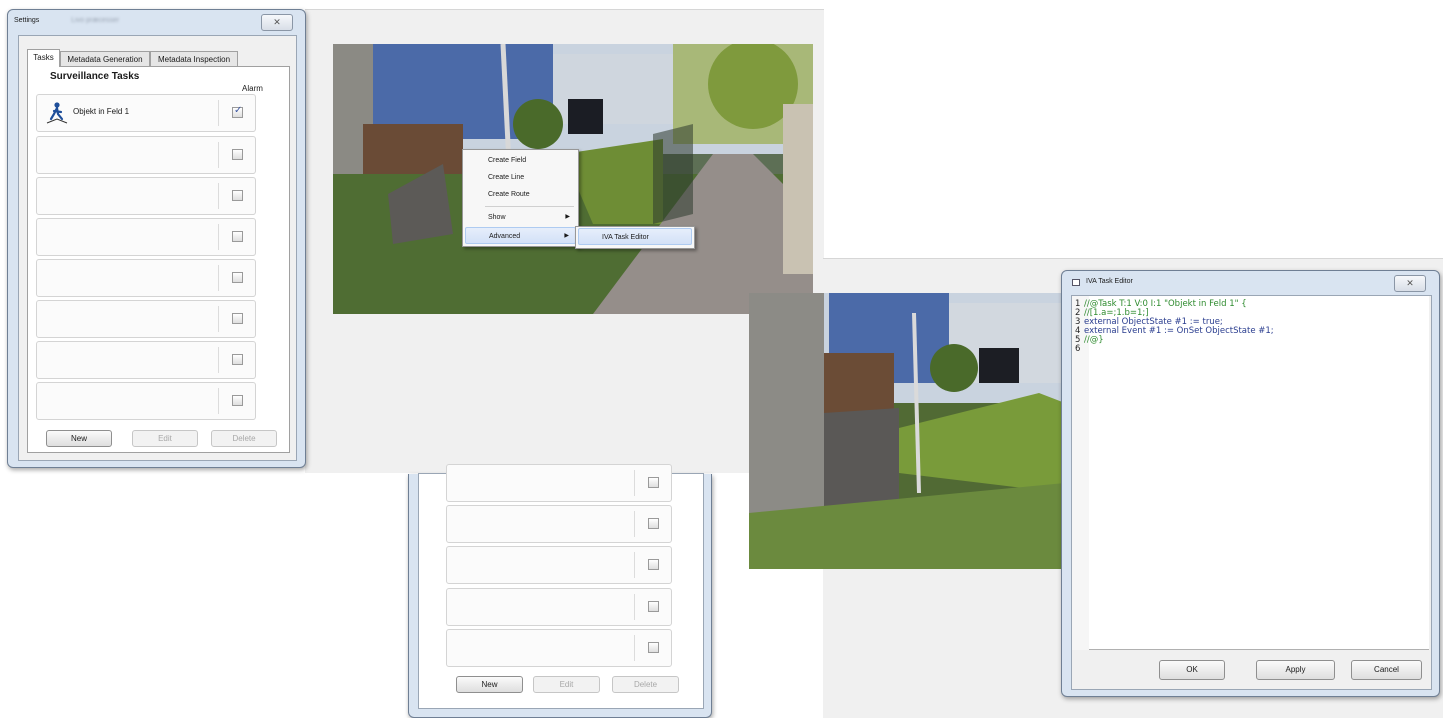 This screenshot has width=1443, height=718. Describe the element at coordinates (1386, 670) in the screenshot. I see `cancel-button: Cancel` at that location.